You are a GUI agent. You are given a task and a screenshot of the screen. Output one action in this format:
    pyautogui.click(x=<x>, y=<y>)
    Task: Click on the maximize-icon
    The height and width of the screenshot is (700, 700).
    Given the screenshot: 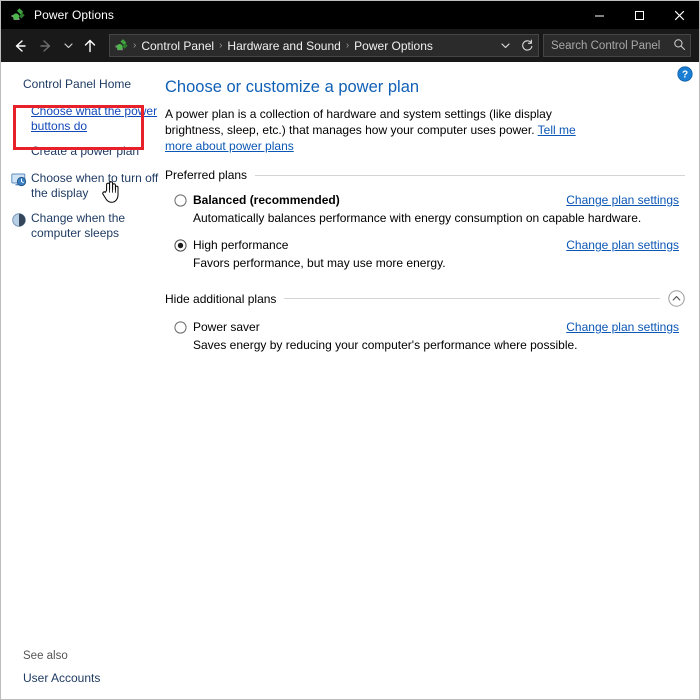 What is the action you would take?
    pyautogui.click(x=639, y=15)
    